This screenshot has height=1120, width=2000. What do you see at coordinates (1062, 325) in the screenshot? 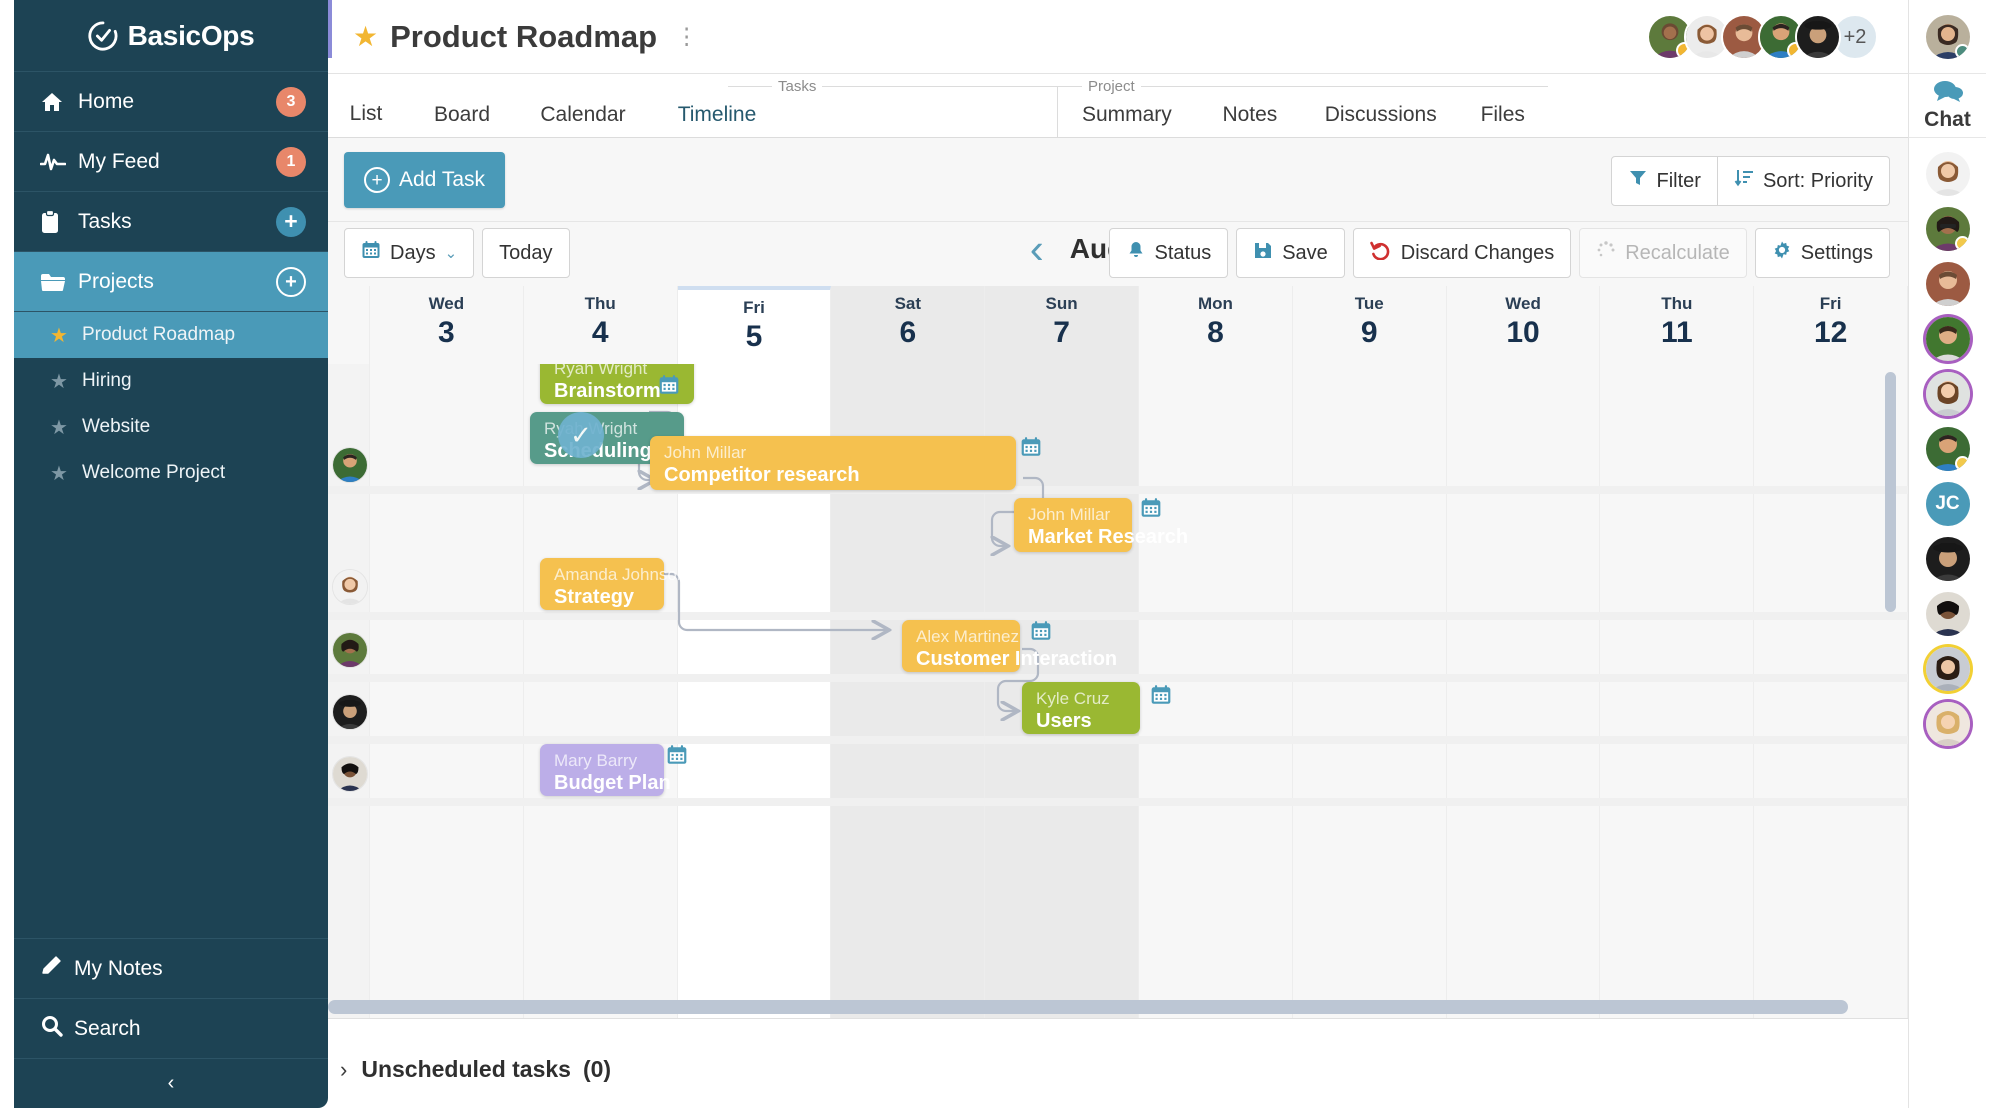
I see `date-column-header: Sun 7` at bounding box center [1062, 325].